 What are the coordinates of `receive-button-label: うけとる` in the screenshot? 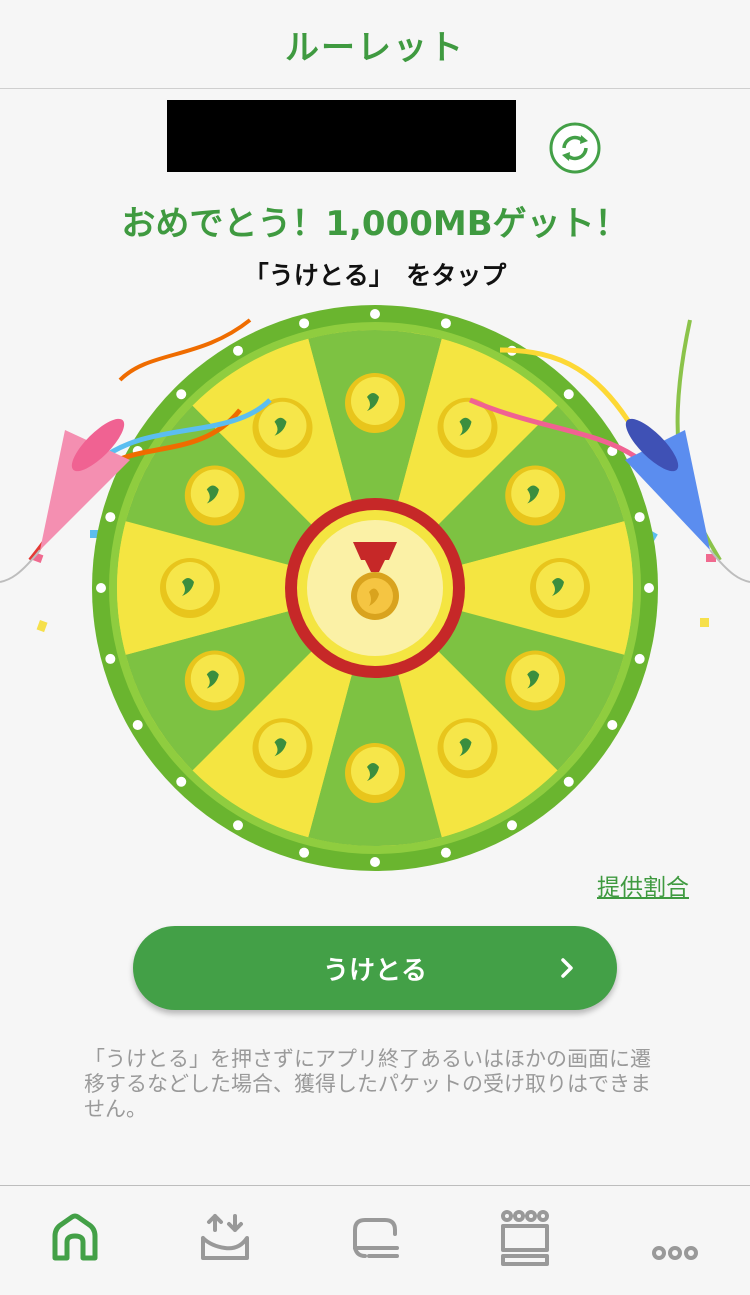 It's located at (374, 970).